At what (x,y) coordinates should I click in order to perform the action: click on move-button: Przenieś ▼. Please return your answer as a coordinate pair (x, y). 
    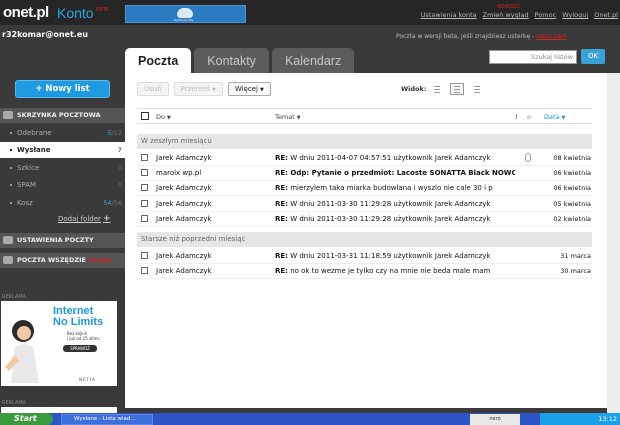
    Looking at the image, I should click on (198, 89).